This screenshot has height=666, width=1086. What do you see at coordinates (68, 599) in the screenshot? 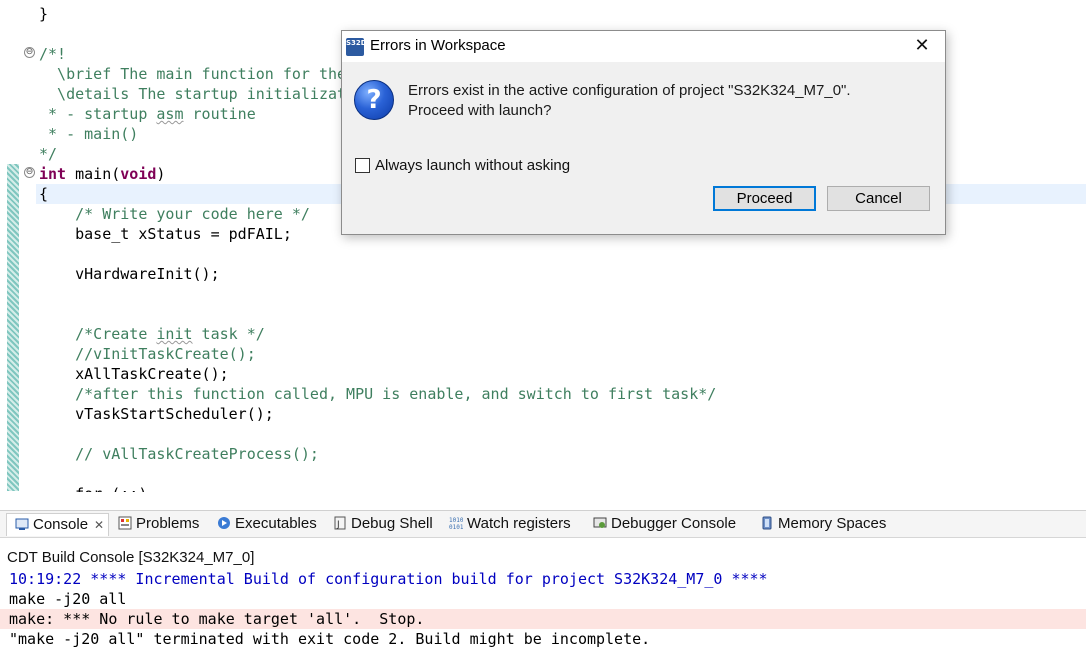
I see `console-output-line: make -j20 all` at bounding box center [68, 599].